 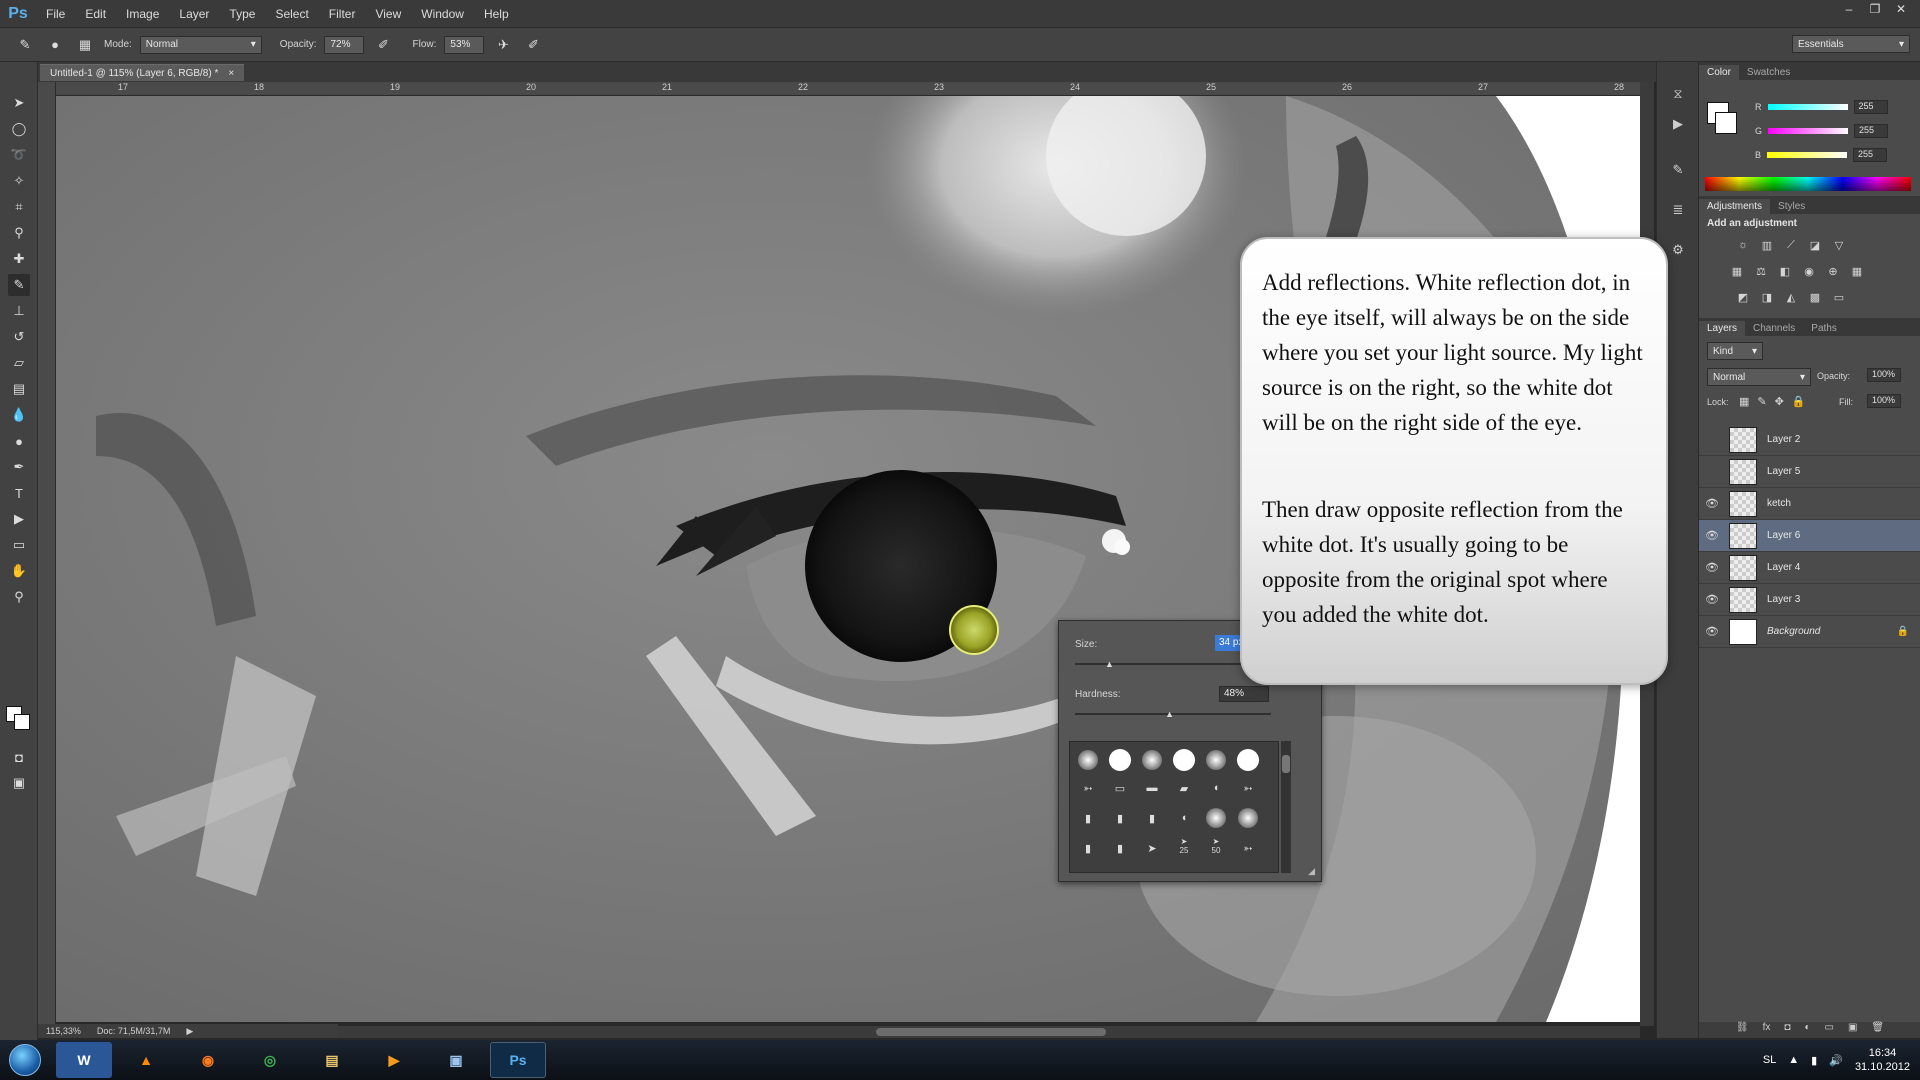 I want to click on eyedropper-tool-icon: ⚲, so click(x=19, y=233).